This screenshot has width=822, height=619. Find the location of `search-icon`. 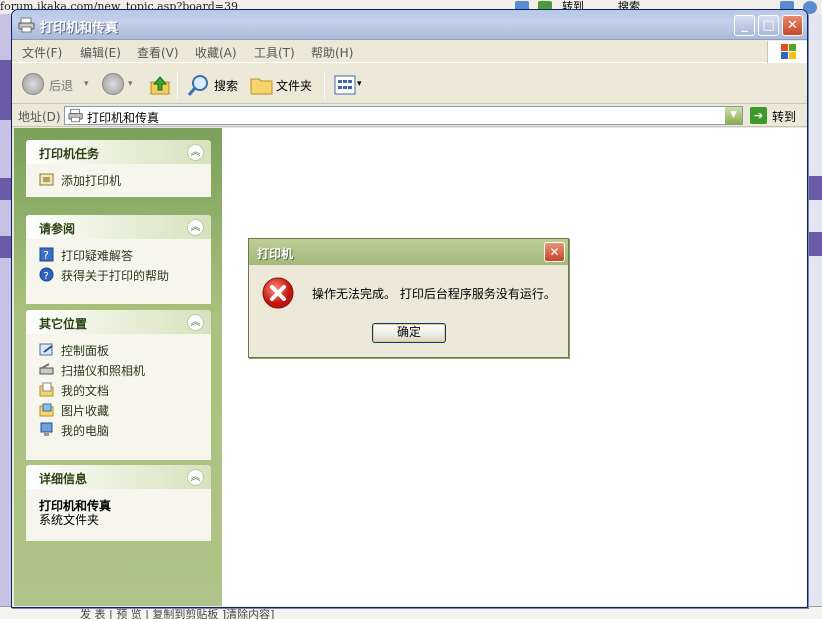

search-icon is located at coordinates (199, 85).